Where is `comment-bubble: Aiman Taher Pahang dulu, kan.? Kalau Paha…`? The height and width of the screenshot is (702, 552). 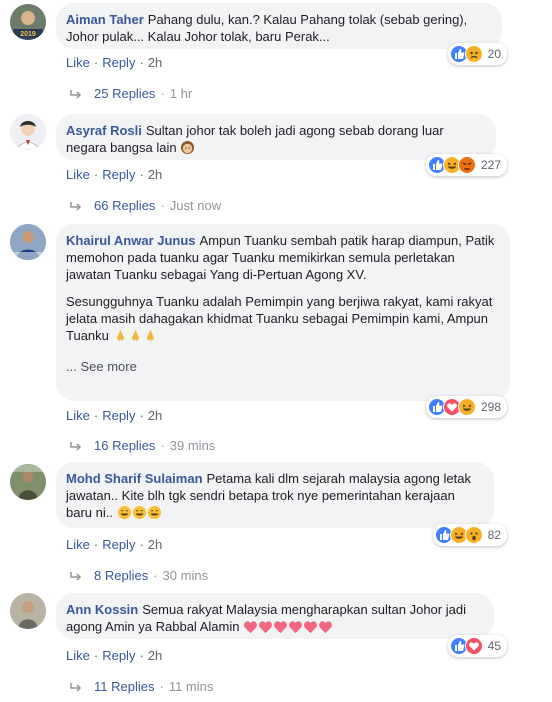 comment-bubble: Aiman Taher Pahang dulu, kan.? Kalau Paha… is located at coordinates (279, 26).